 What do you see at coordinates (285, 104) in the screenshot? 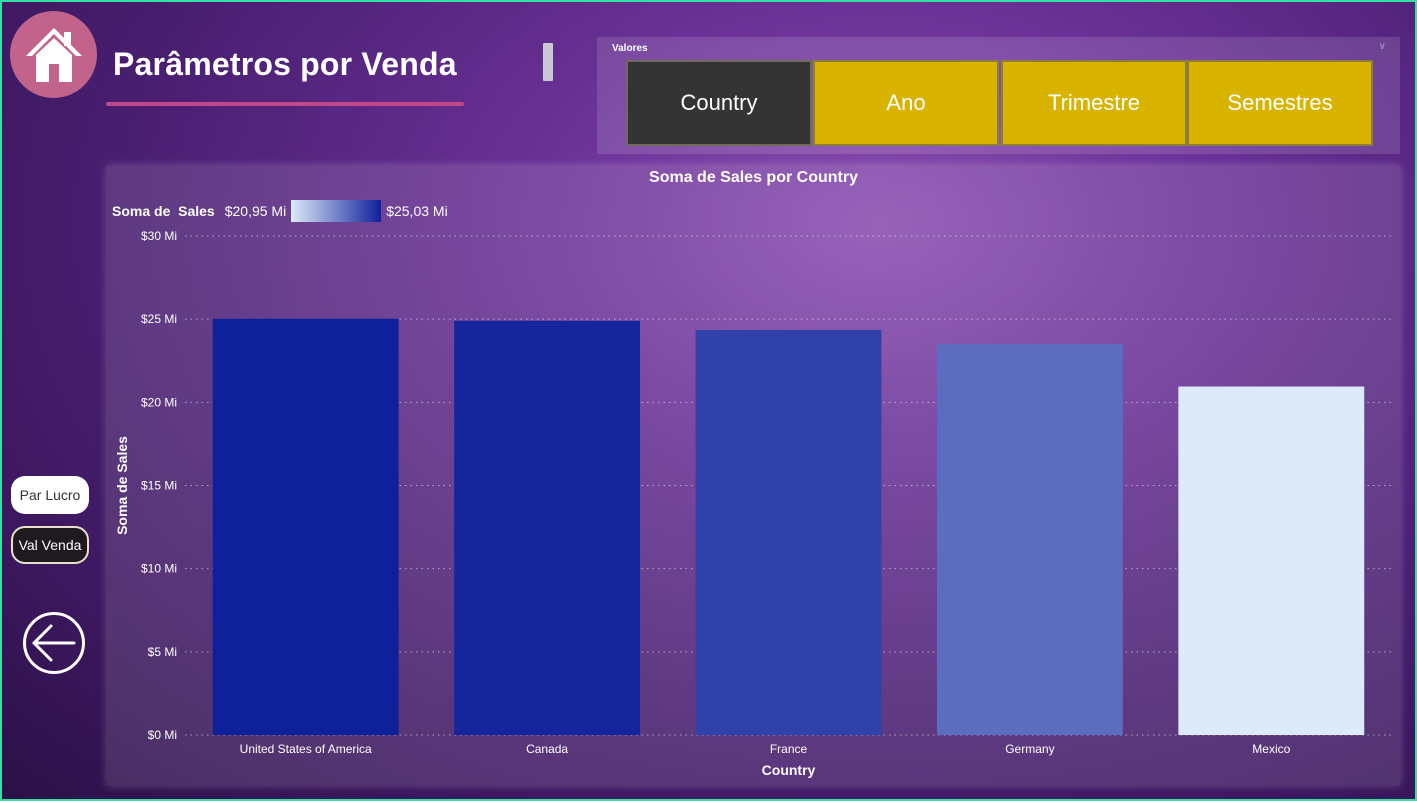
I see `title-underline` at bounding box center [285, 104].